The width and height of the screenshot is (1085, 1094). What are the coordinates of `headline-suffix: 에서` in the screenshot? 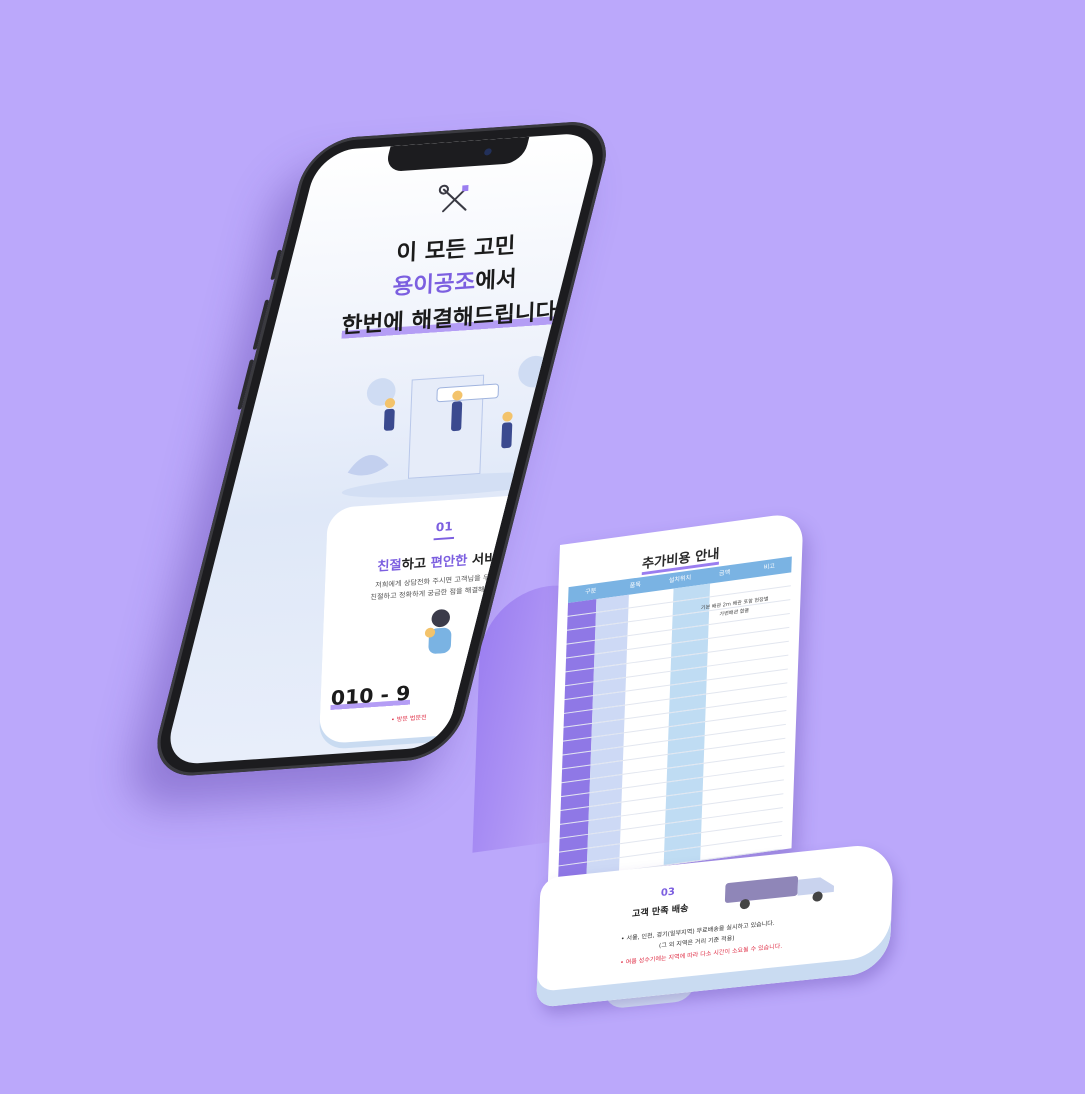 It's located at (495, 280).